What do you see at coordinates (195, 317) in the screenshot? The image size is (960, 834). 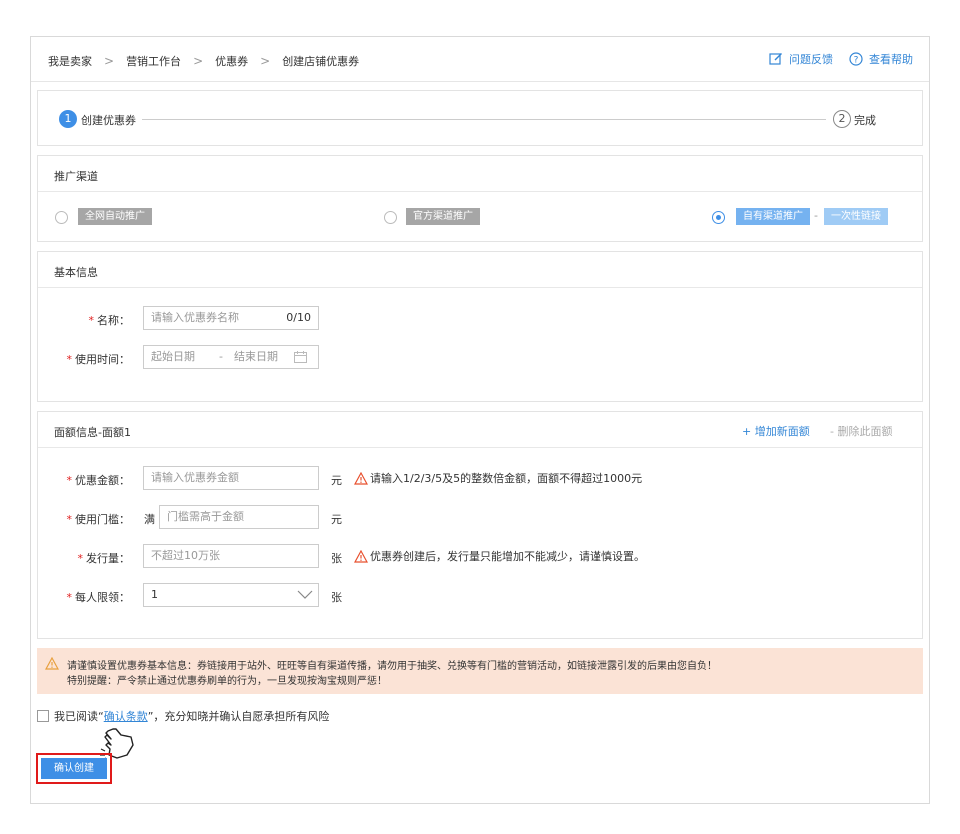 I see `coupon-name-placeholder: 请输入优惠券名称` at bounding box center [195, 317].